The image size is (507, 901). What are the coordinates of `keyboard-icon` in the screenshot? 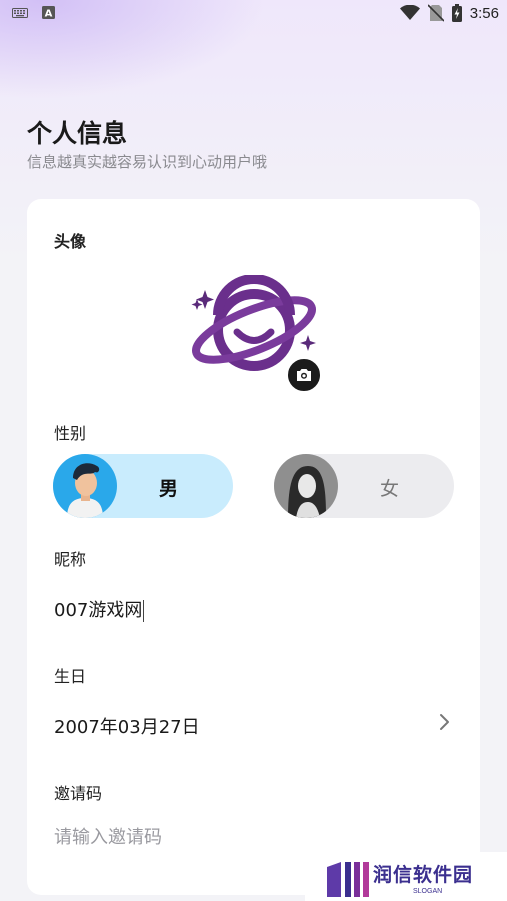 It's located at (20, 12).